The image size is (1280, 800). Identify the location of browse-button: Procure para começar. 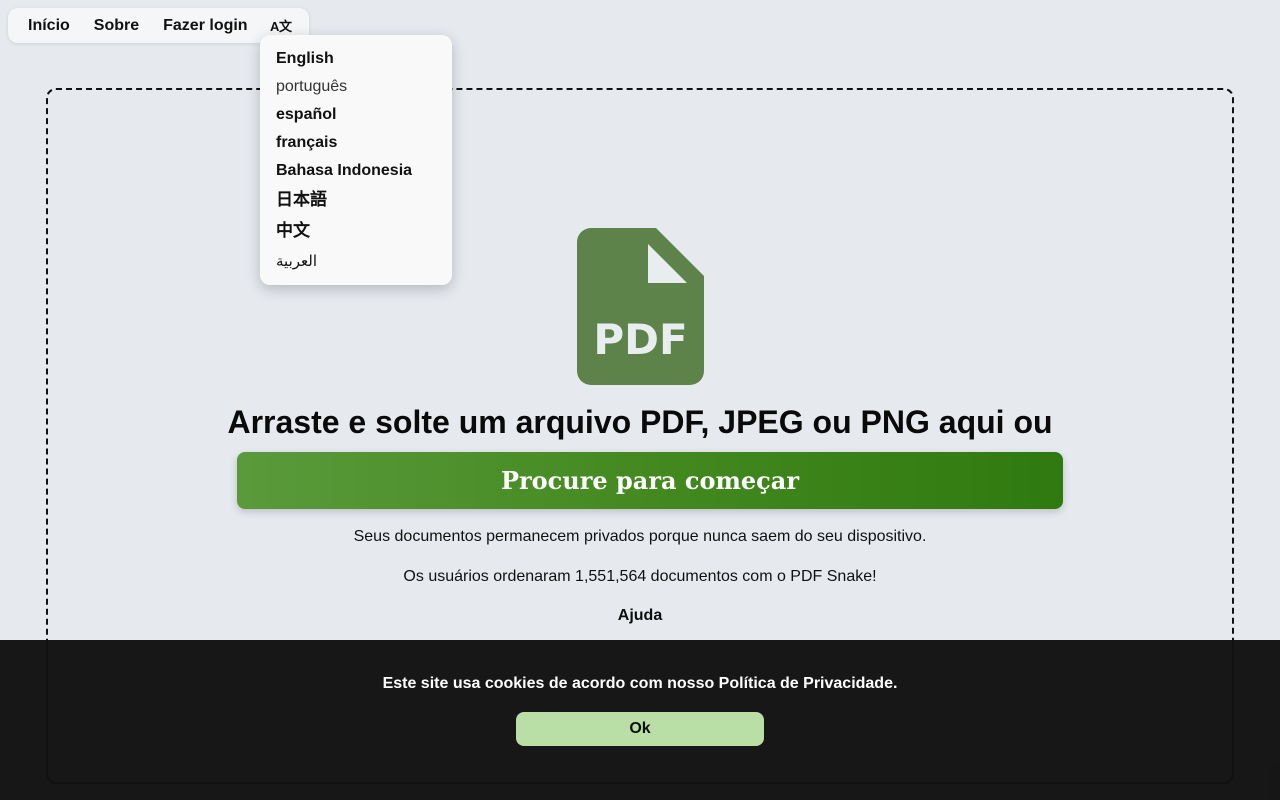
(650, 480).